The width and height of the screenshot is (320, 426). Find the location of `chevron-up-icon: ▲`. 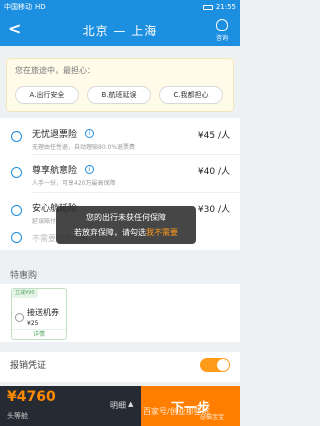

chevron-up-icon: ▲ is located at coordinates (130, 404).